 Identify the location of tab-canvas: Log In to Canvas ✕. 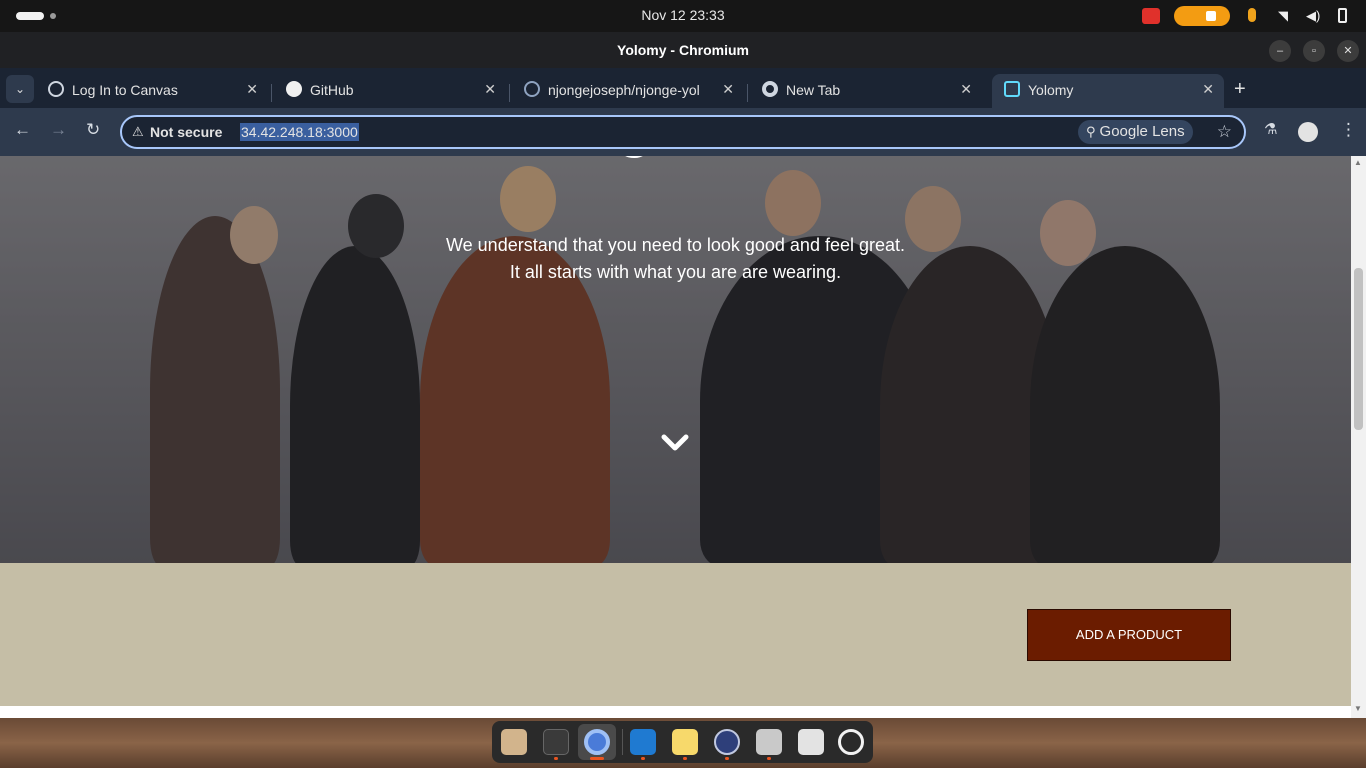
(152, 91).